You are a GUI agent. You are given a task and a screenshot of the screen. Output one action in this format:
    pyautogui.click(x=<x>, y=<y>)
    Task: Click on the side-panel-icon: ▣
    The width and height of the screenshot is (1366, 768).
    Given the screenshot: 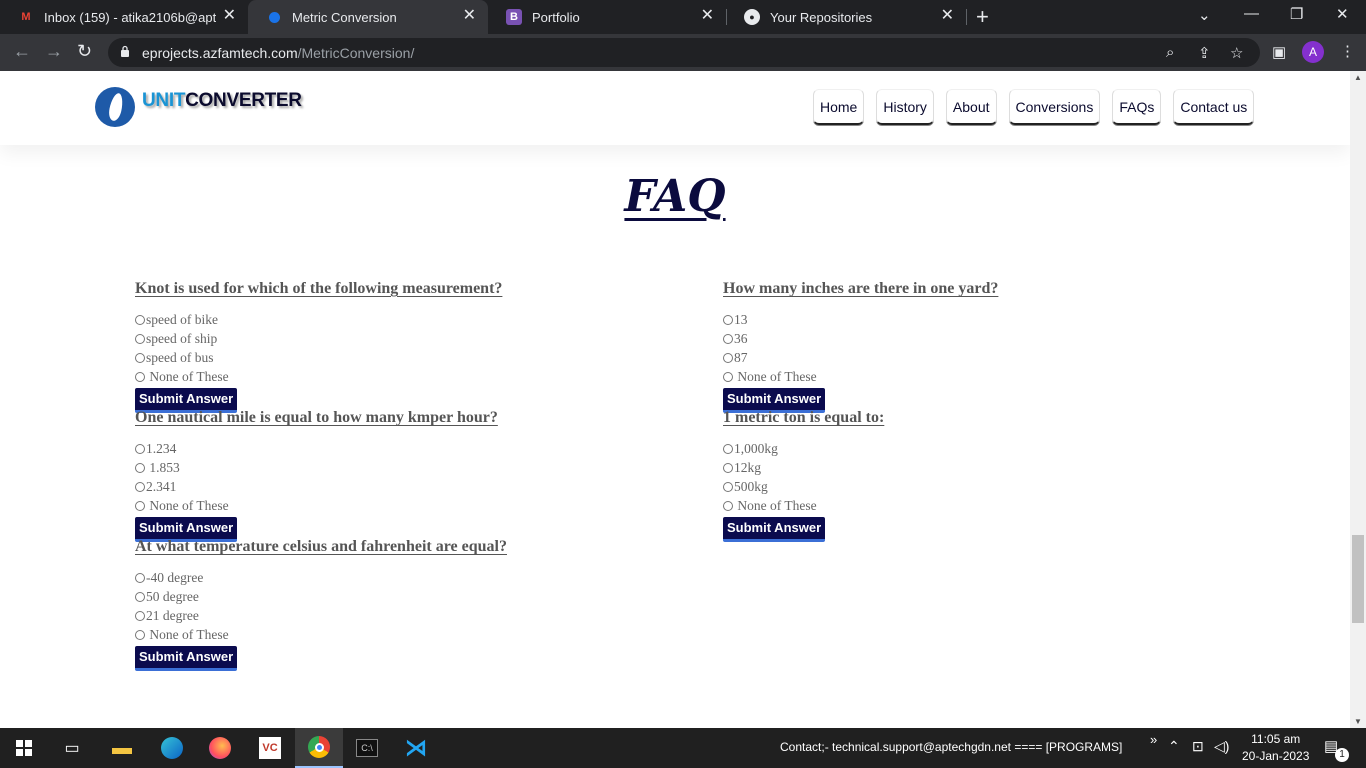 What is the action you would take?
    pyautogui.click(x=1279, y=52)
    